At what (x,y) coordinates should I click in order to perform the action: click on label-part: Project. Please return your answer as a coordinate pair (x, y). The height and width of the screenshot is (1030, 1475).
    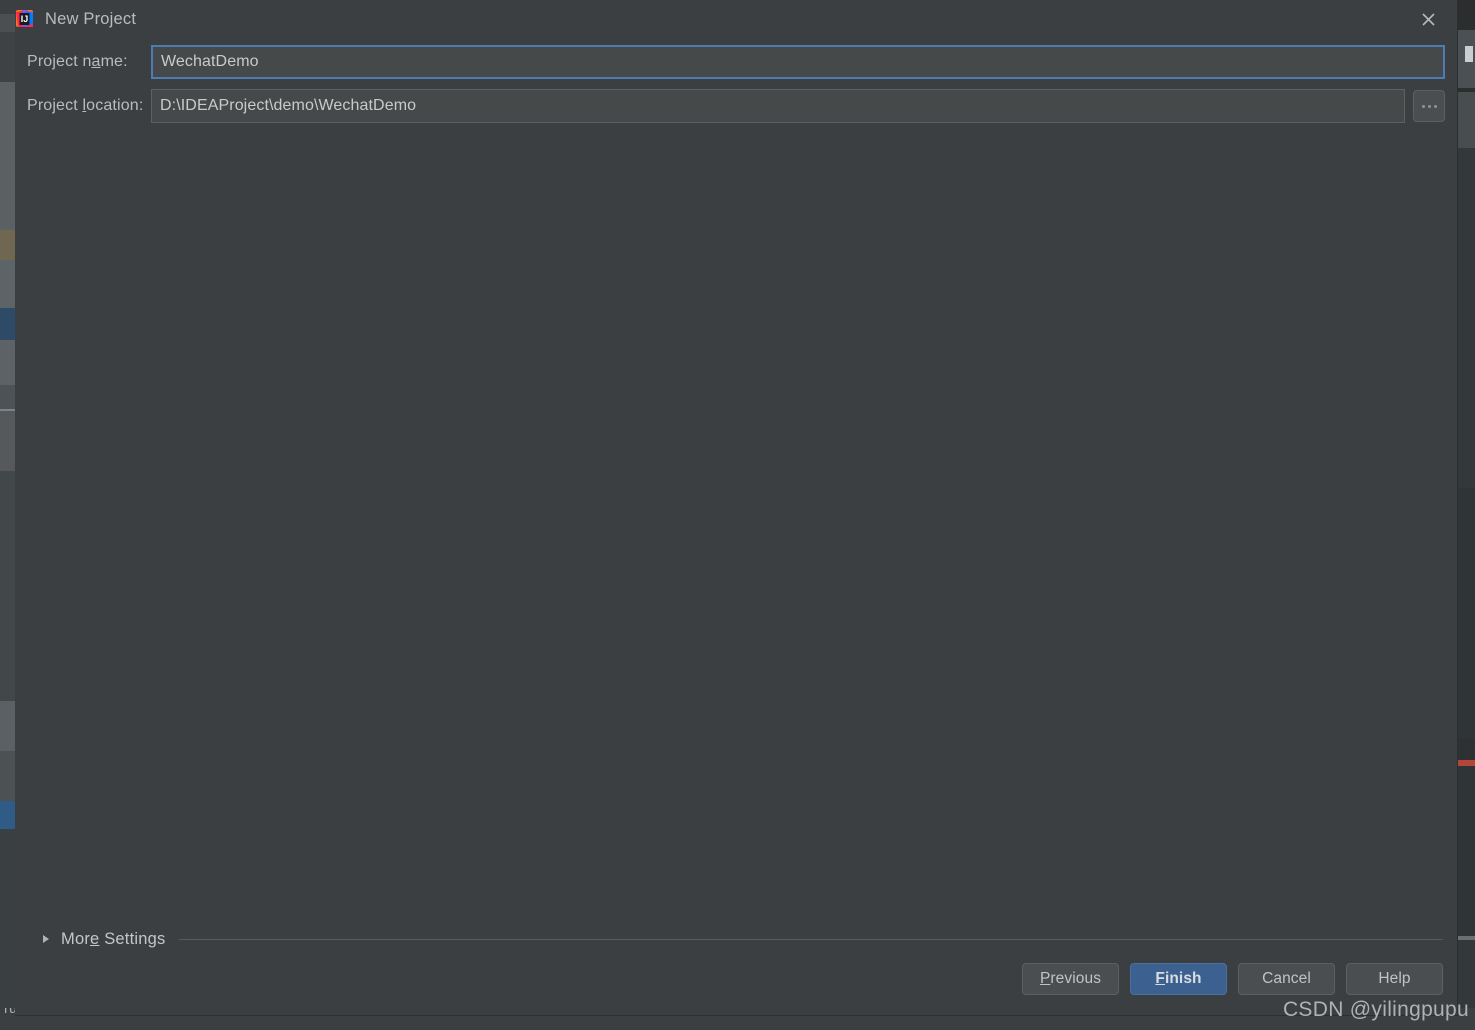
    Looking at the image, I should click on (55, 105).